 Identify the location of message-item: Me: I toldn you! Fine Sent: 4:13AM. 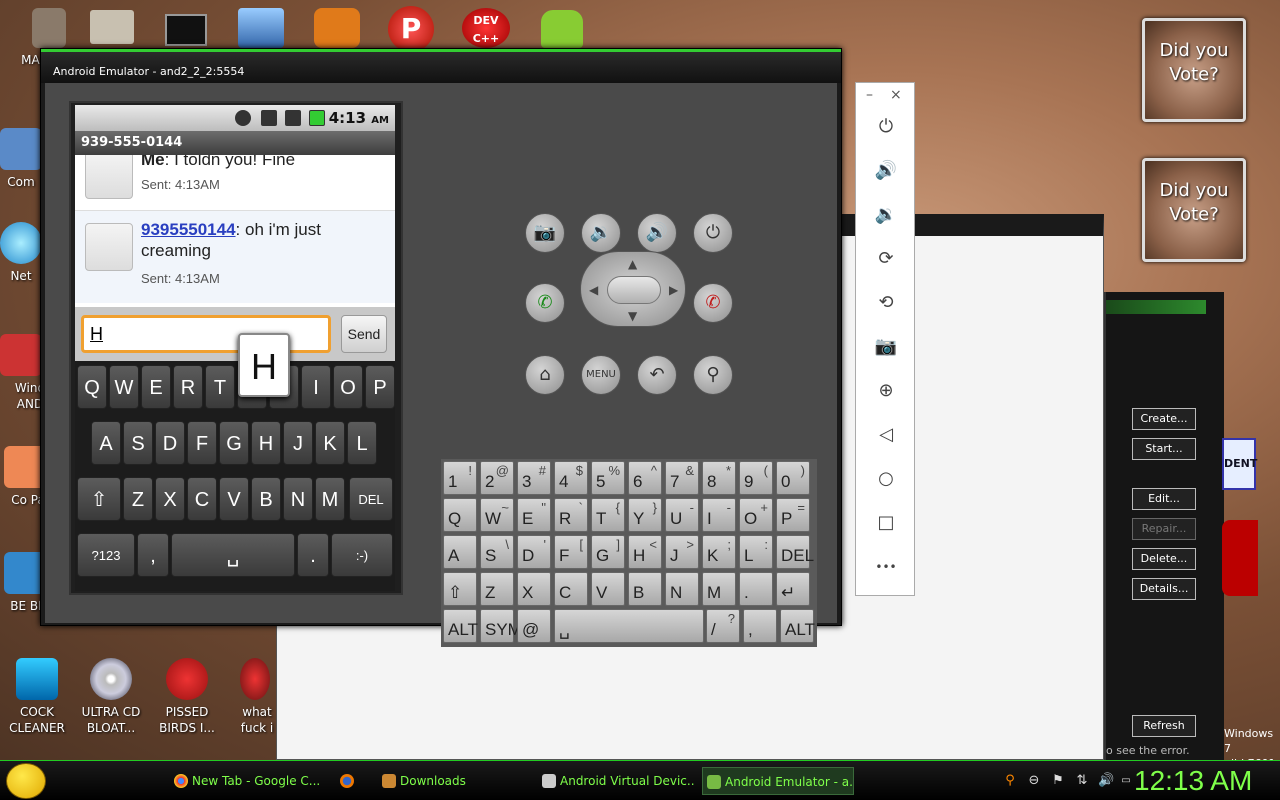
(235, 180).